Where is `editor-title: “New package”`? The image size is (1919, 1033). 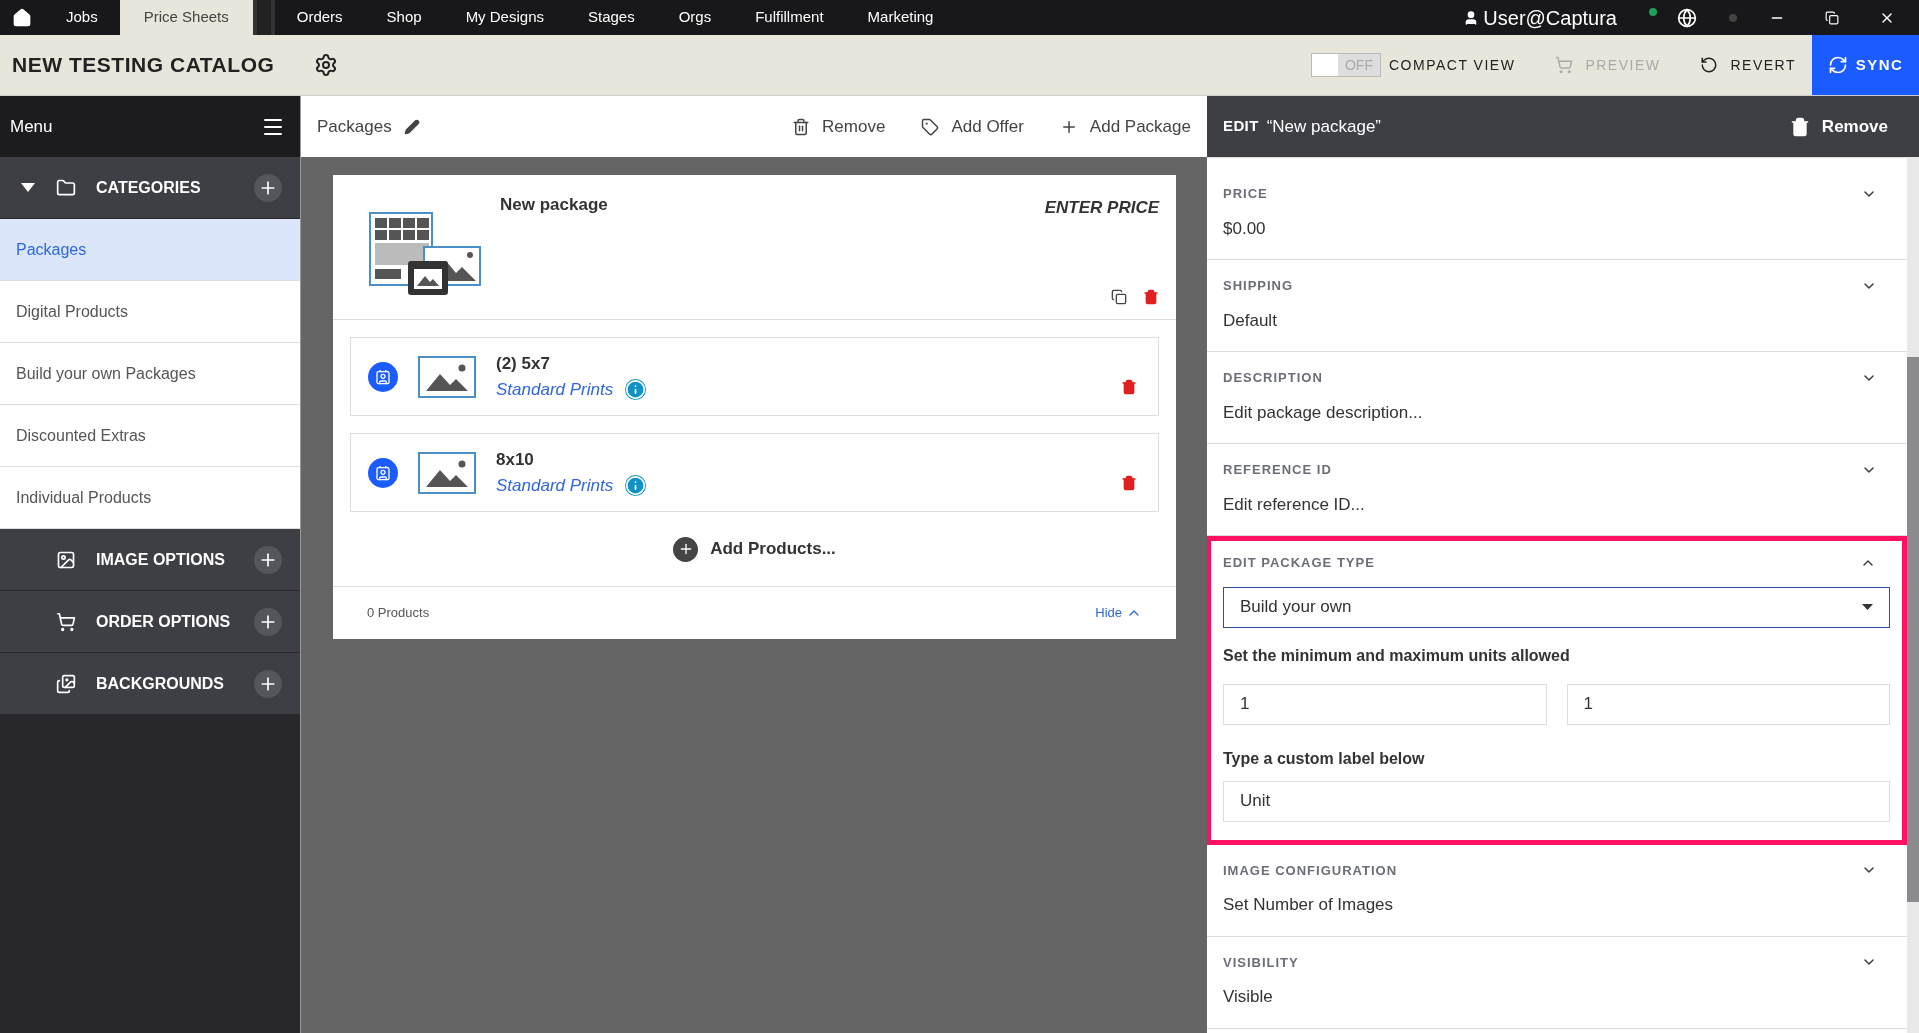 editor-title: “New package” is located at coordinates (1323, 126).